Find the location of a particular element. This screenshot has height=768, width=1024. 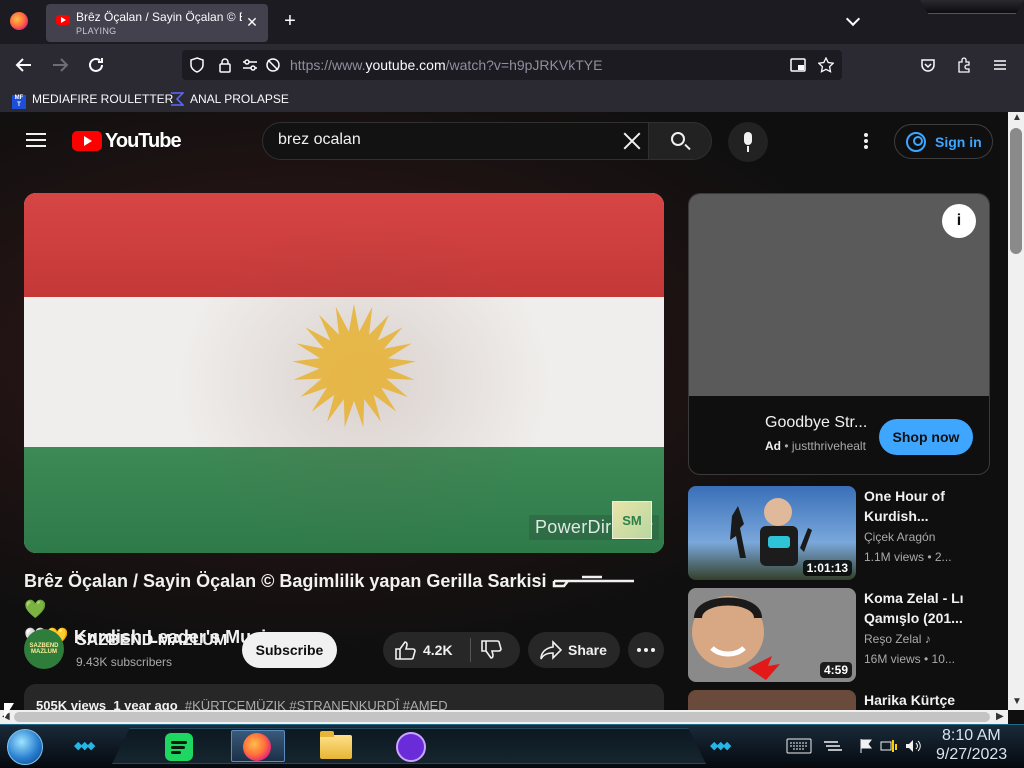

new-tab-button: + is located at coordinates (290, 21).